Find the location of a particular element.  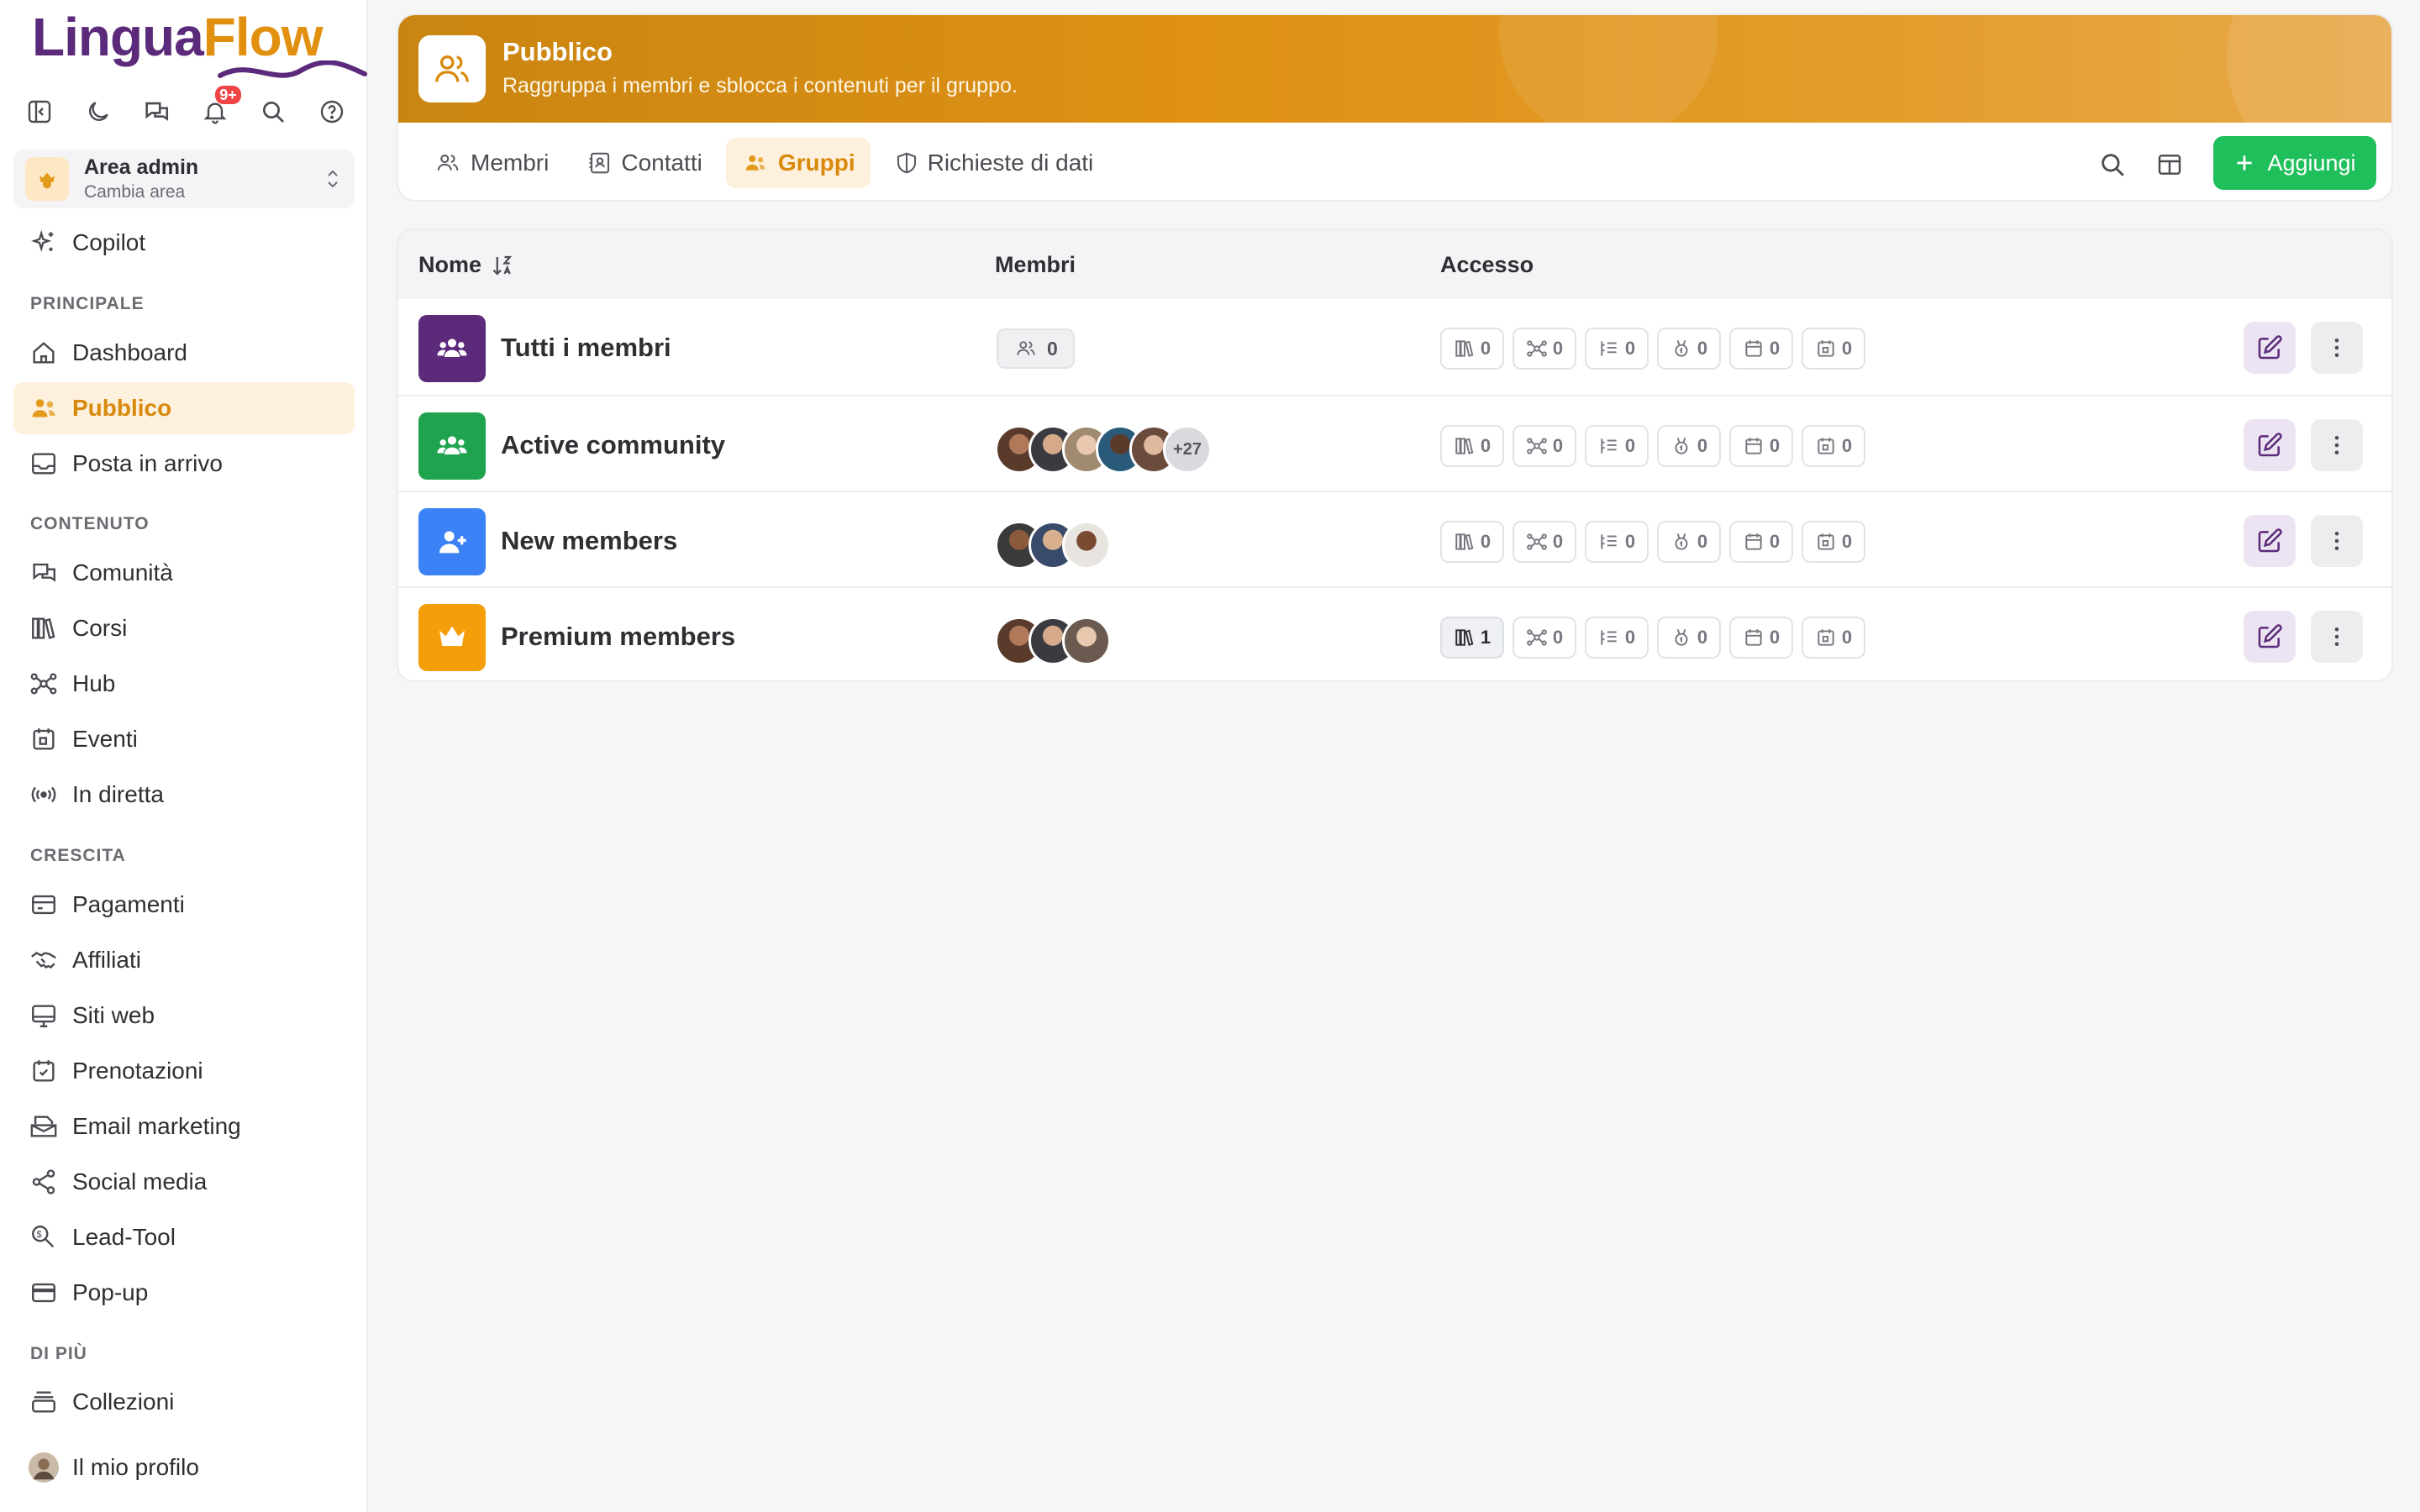

email-marketing-icon is located at coordinates (43, 1126).